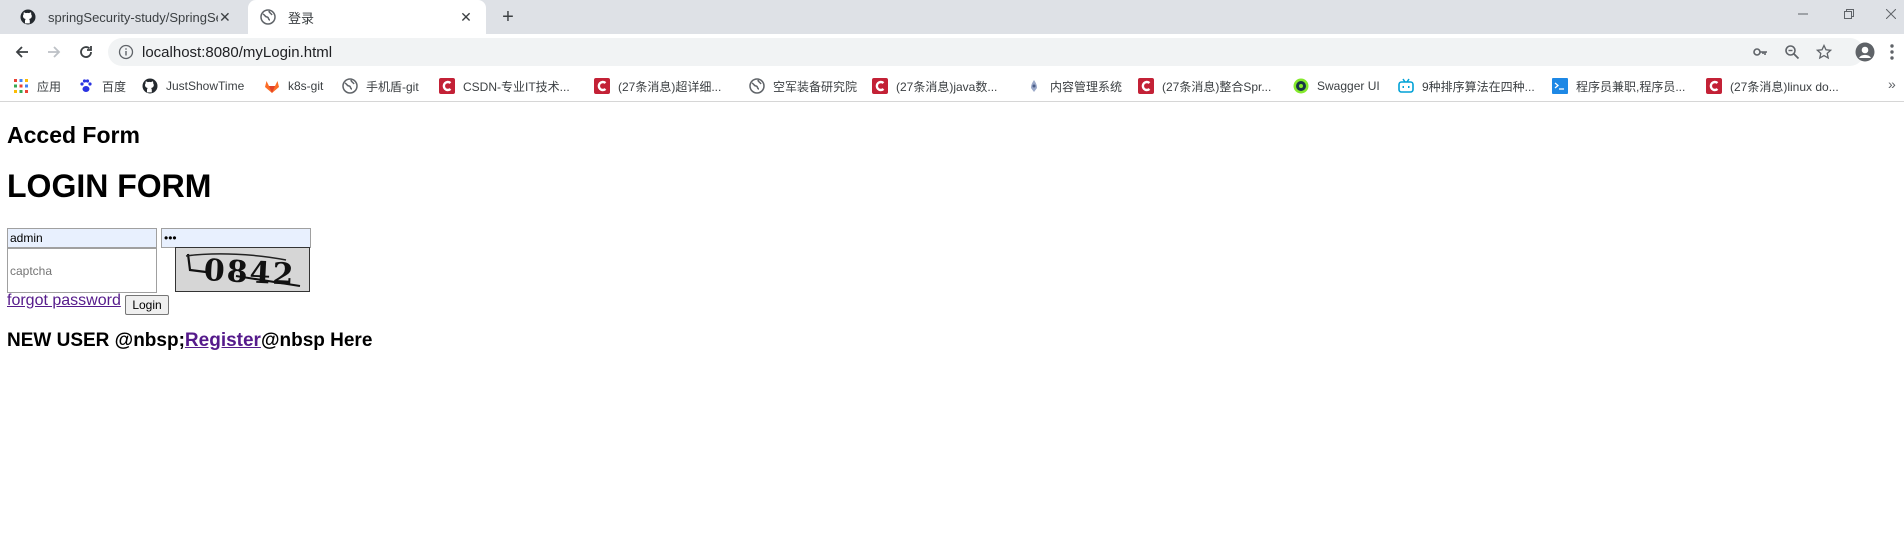 The height and width of the screenshot is (555, 1904). Describe the element at coordinates (1034, 86) in the screenshot. I see `cms-icon` at that location.